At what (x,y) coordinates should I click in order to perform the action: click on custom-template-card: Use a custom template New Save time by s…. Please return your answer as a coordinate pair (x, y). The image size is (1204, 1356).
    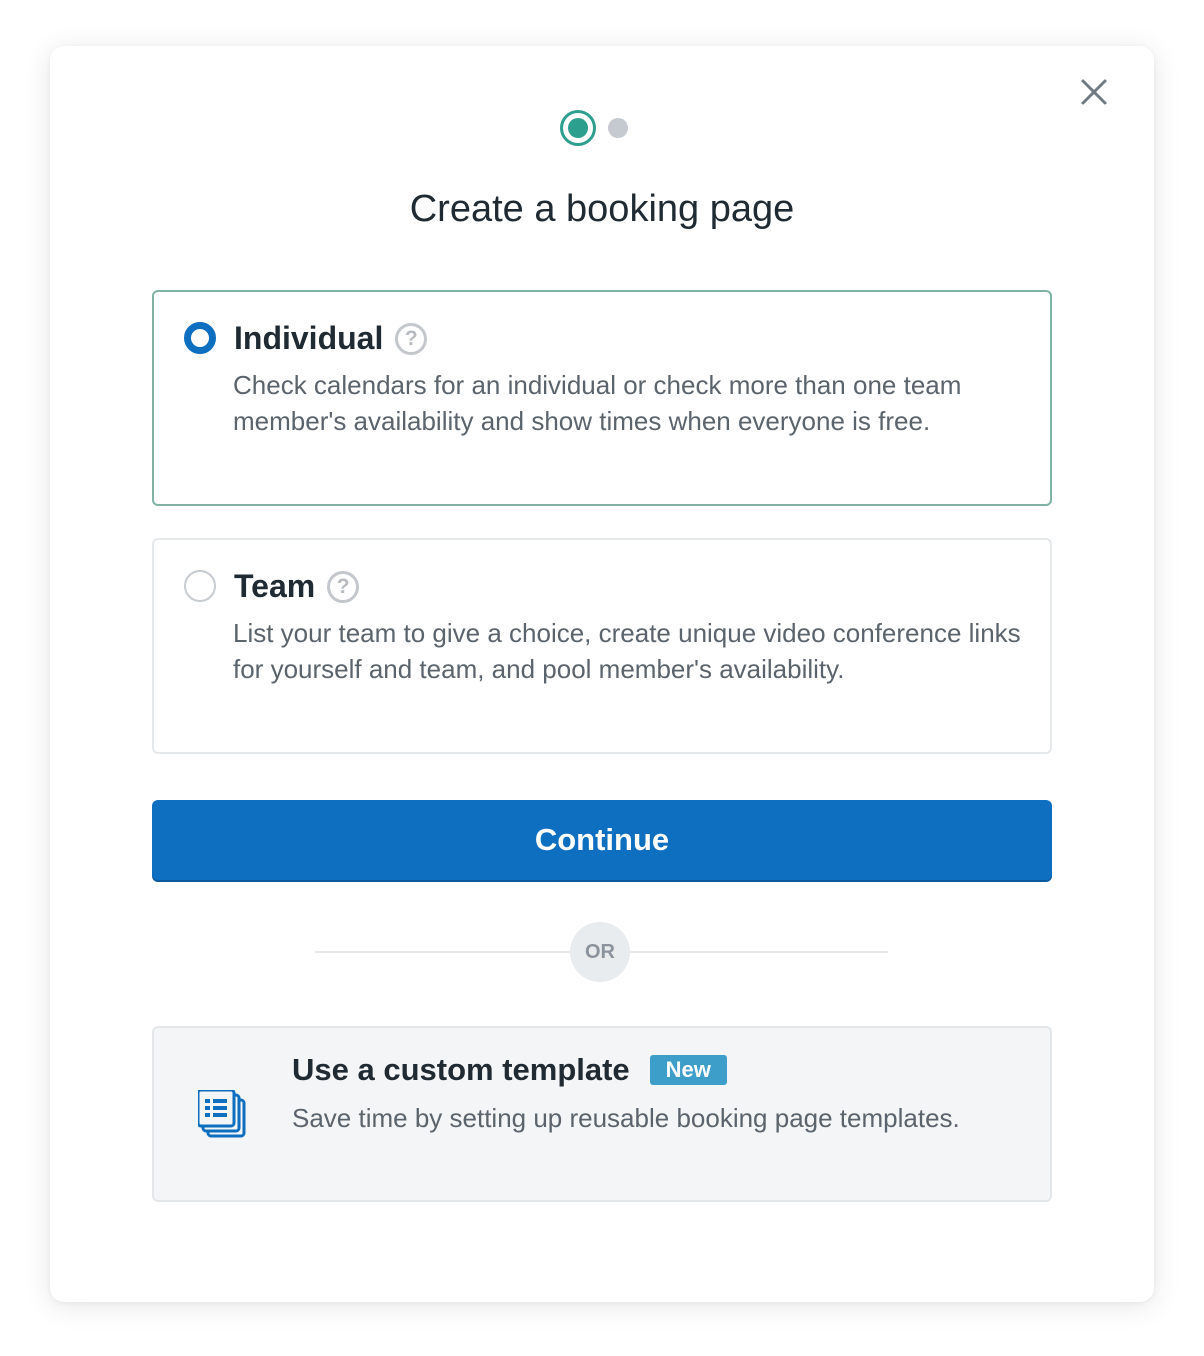
    Looking at the image, I should click on (602, 1114).